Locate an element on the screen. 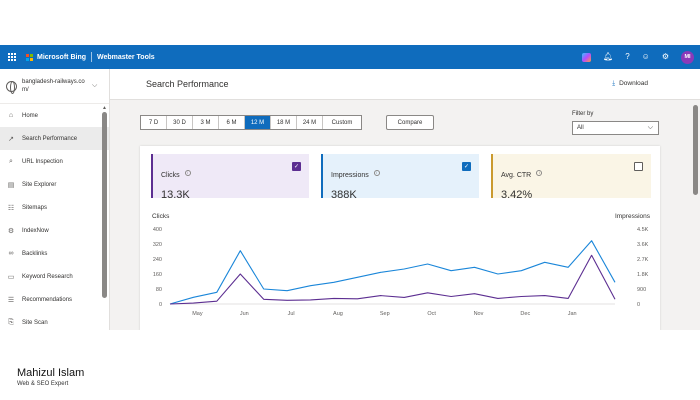  sidebar-item-indexnow: ⚙ IndexNow is located at coordinates (54, 230).